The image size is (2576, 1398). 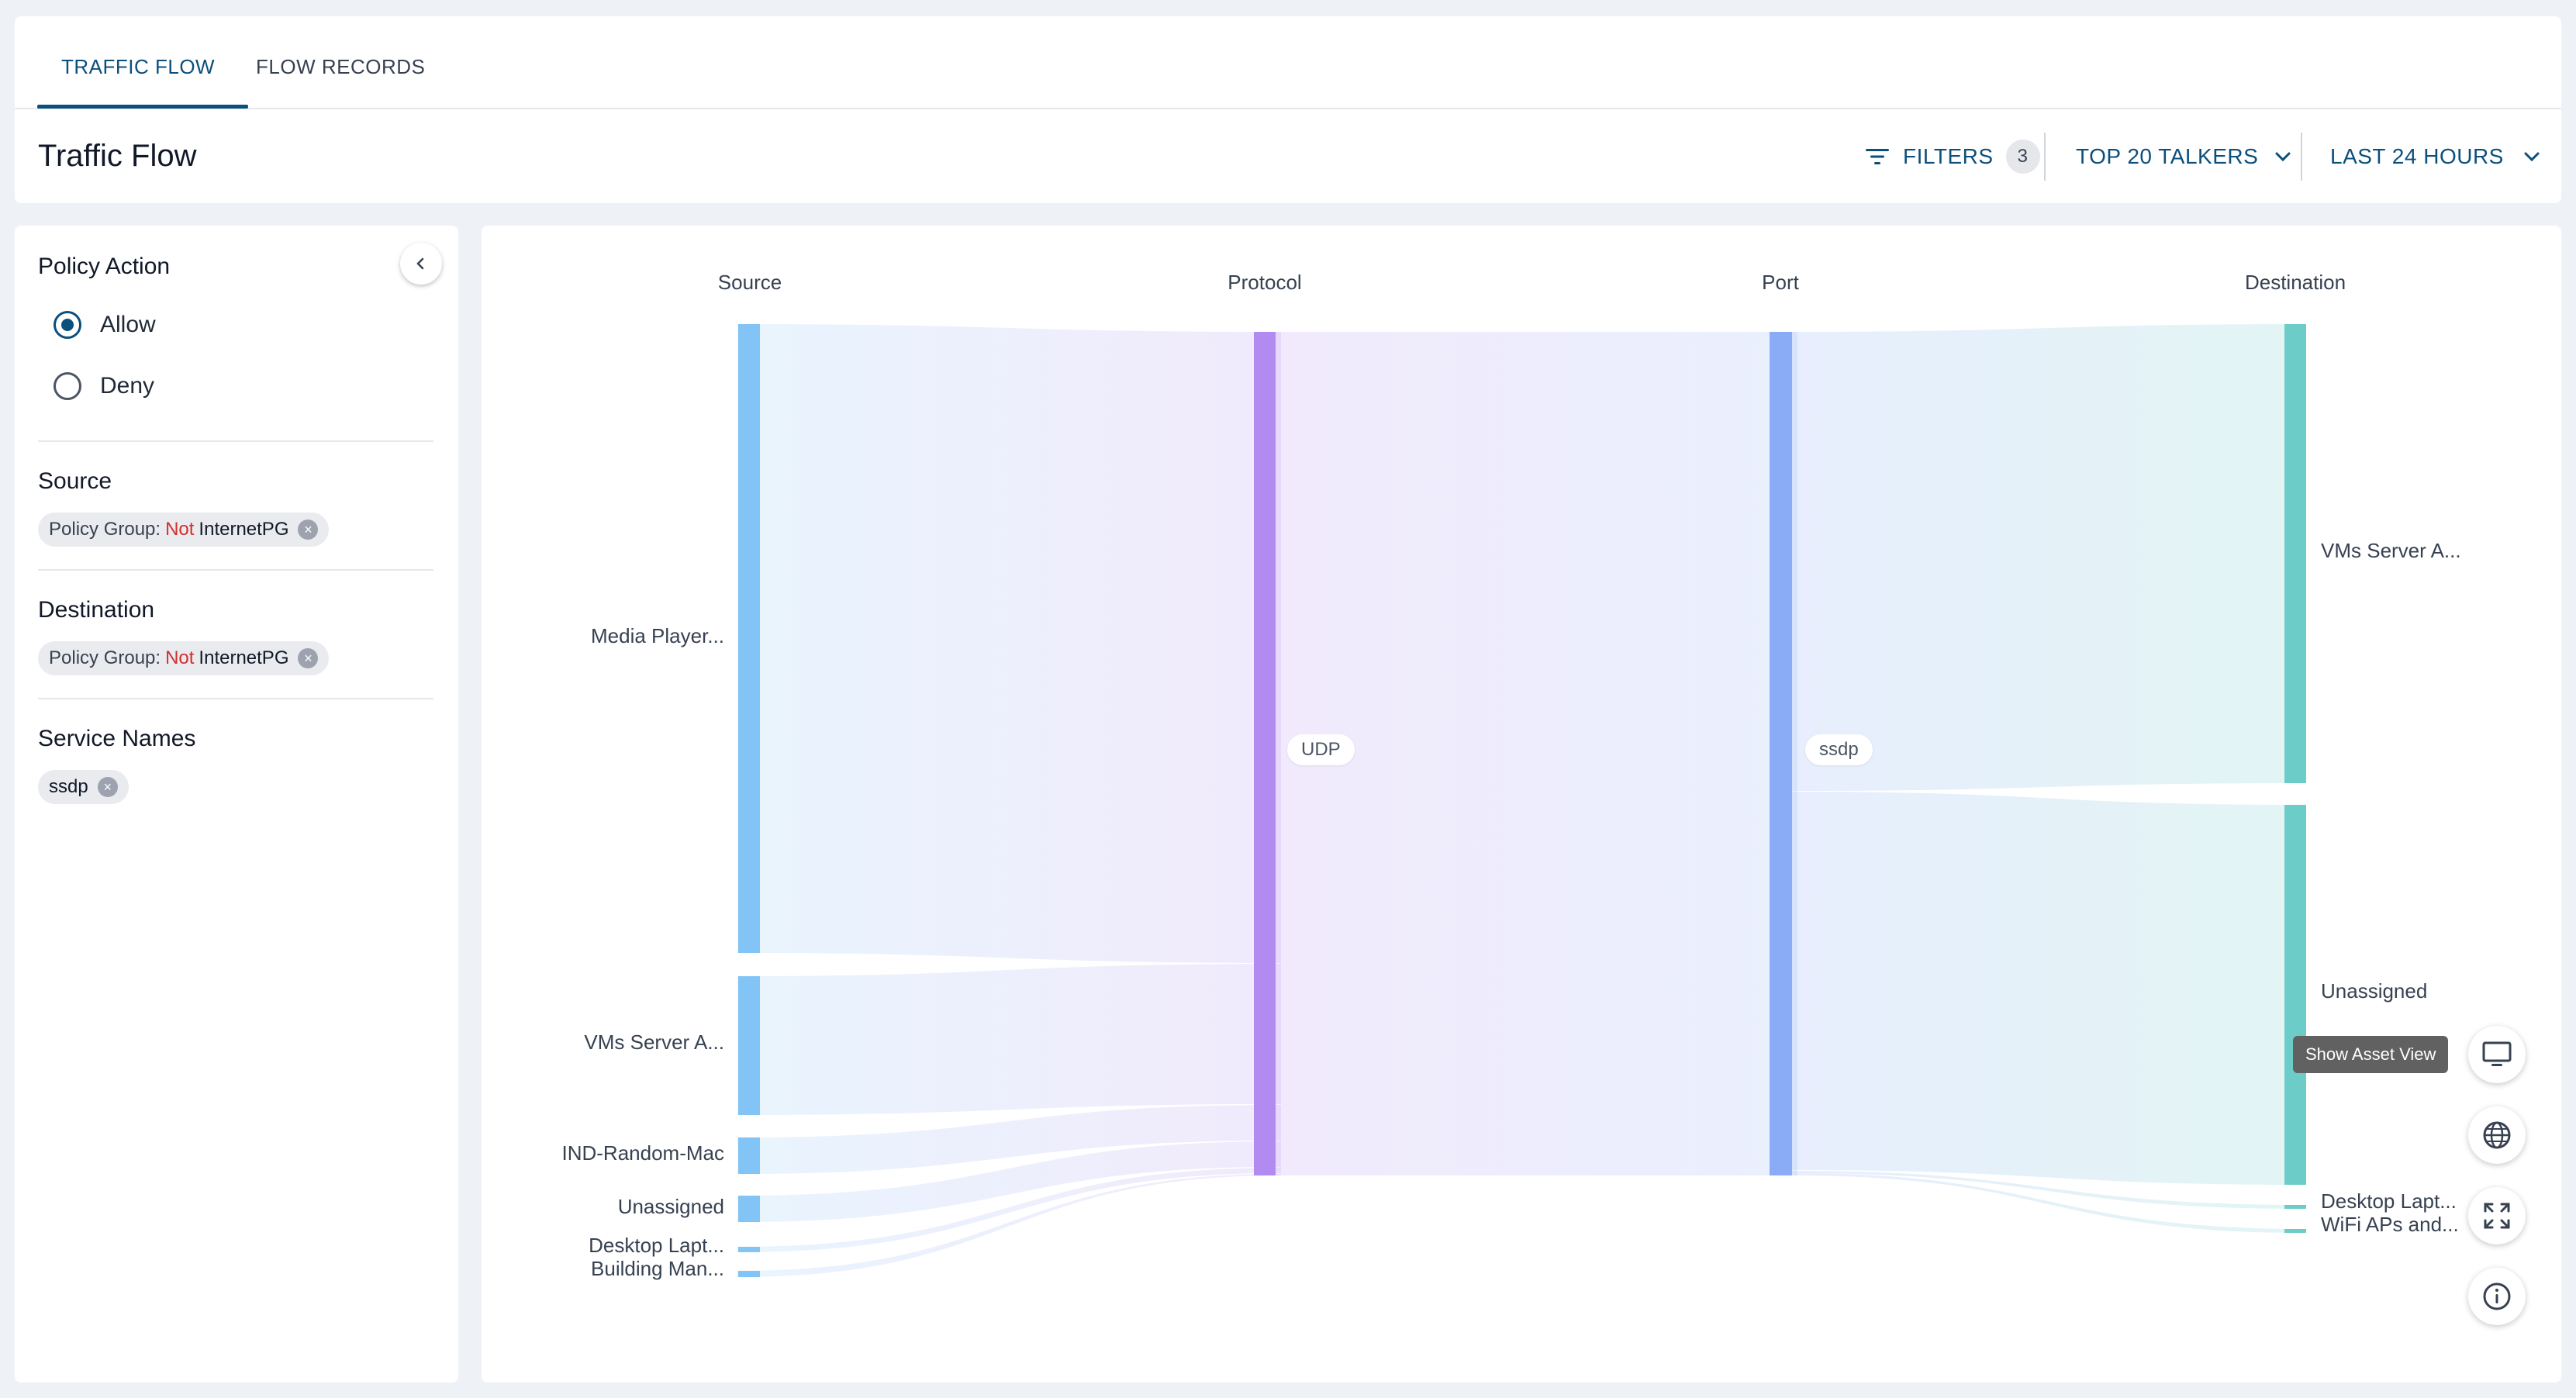 What do you see at coordinates (1839, 749) in the screenshot?
I see `port-label-ssdp: ssdp` at bounding box center [1839, 749].